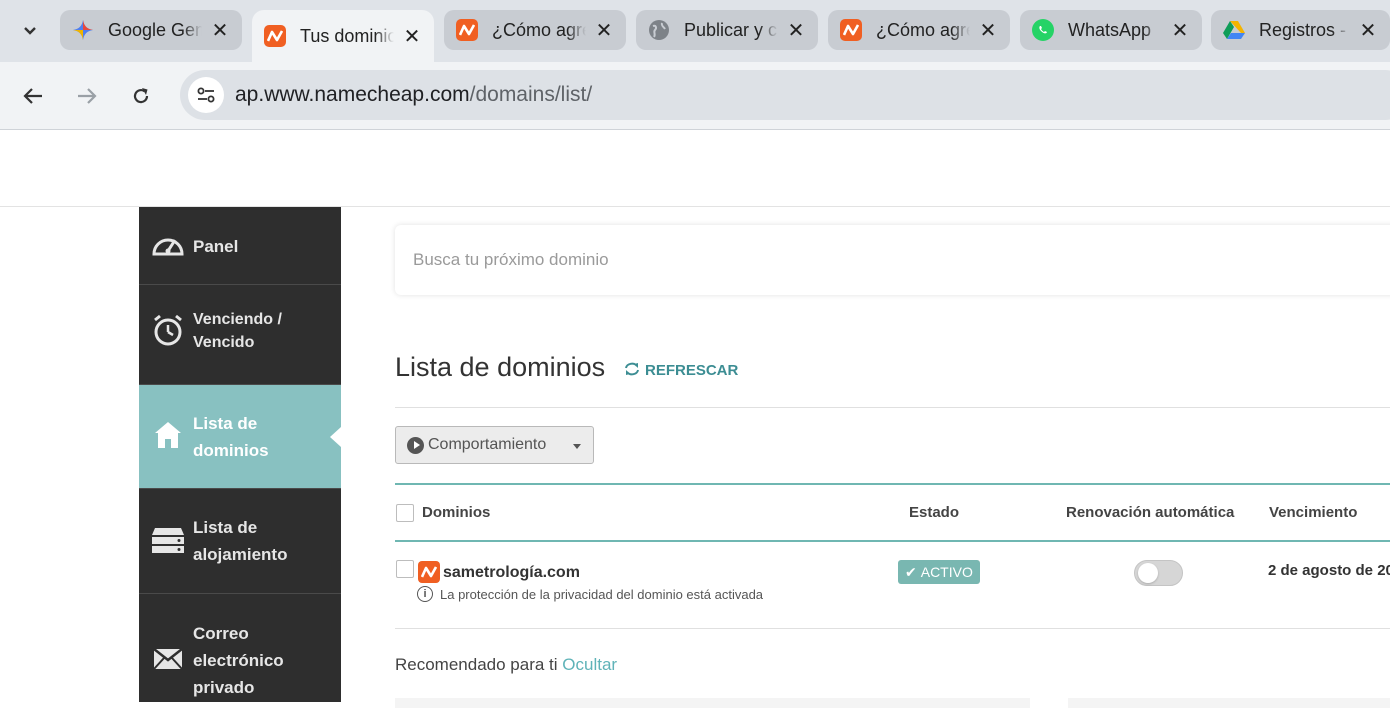  What do you see at coordinates (934, 512) in the screenshot?
I see `column-header-status: Estado` at bounding box center [934, 512].